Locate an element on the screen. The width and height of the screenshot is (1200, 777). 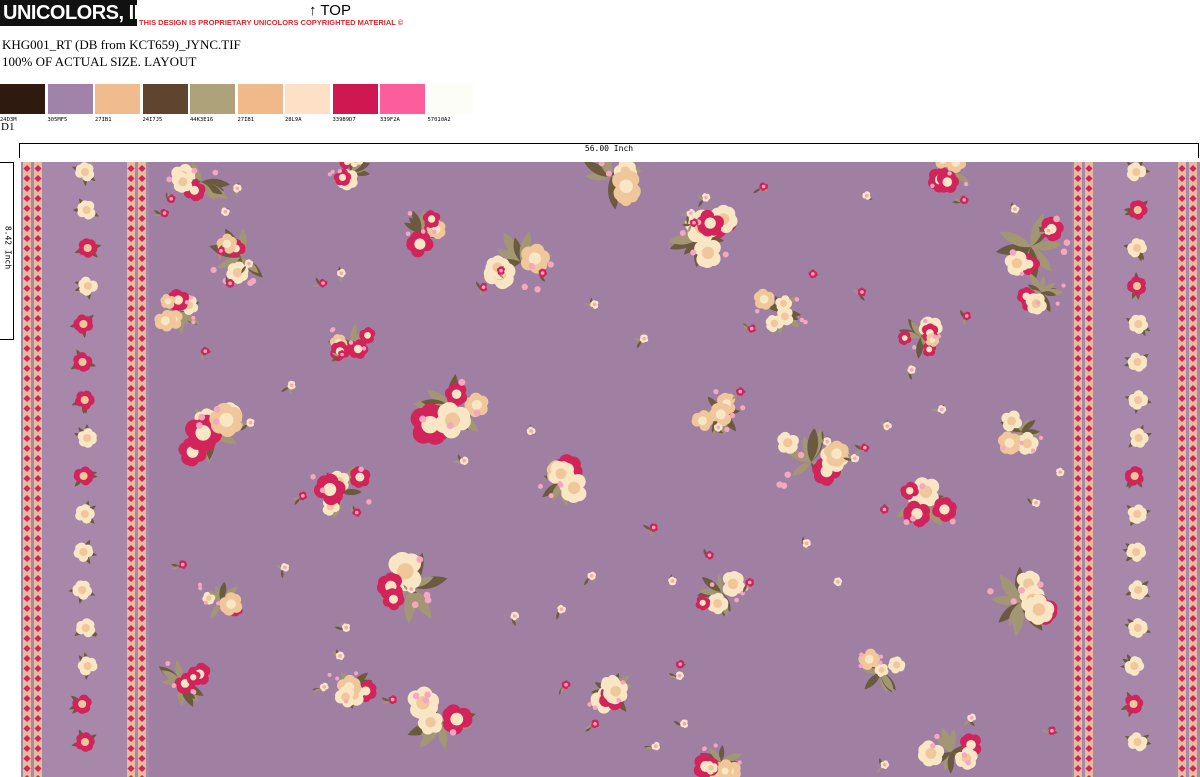
color-swatch: 24D3M is located at coordinates (22, 104).